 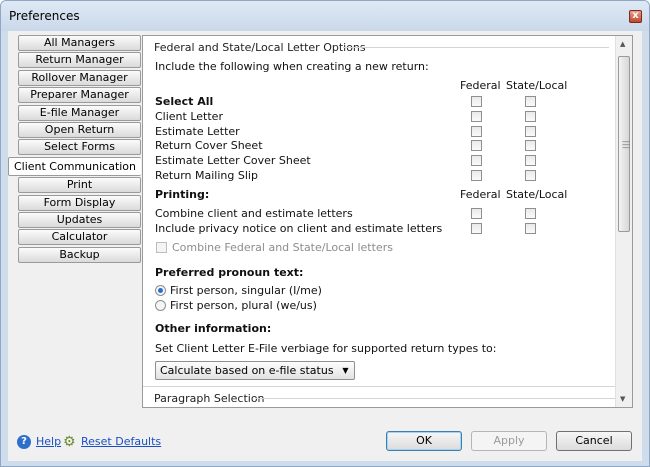 What do you see at coordinates (79, 60) in the screenshot?
I see `nav-item-return-manager: Return Manager` at bounding box center [79, 60].